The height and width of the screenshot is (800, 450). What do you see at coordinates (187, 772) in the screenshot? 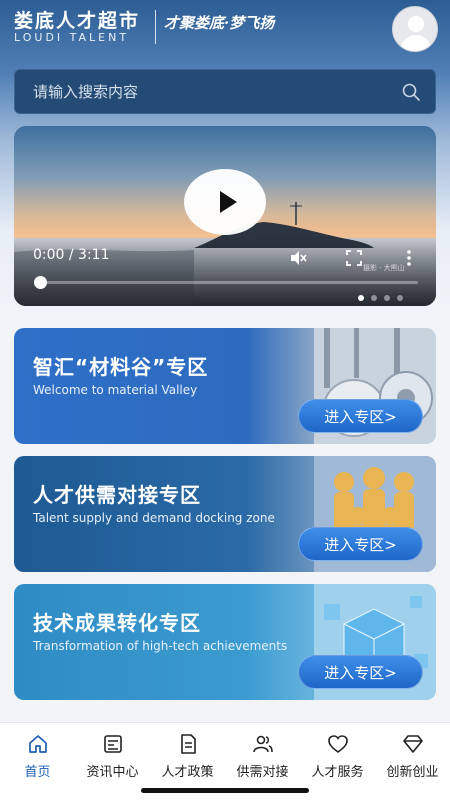
I see `tab-label: 人才政策` at bounding box center [187, 772].